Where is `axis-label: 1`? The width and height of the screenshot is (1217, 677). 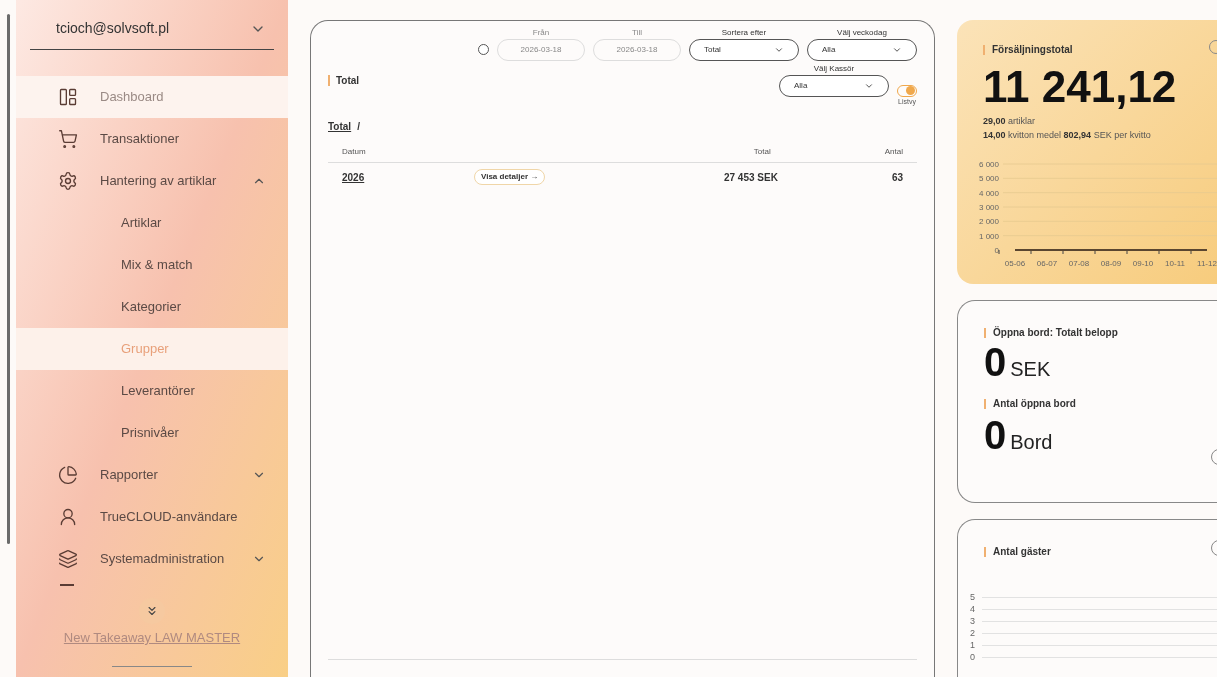
axis-label: 1 is located at coordinates (973, 645).